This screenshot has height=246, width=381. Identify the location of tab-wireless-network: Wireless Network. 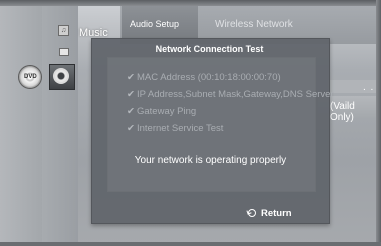
(254, 24).